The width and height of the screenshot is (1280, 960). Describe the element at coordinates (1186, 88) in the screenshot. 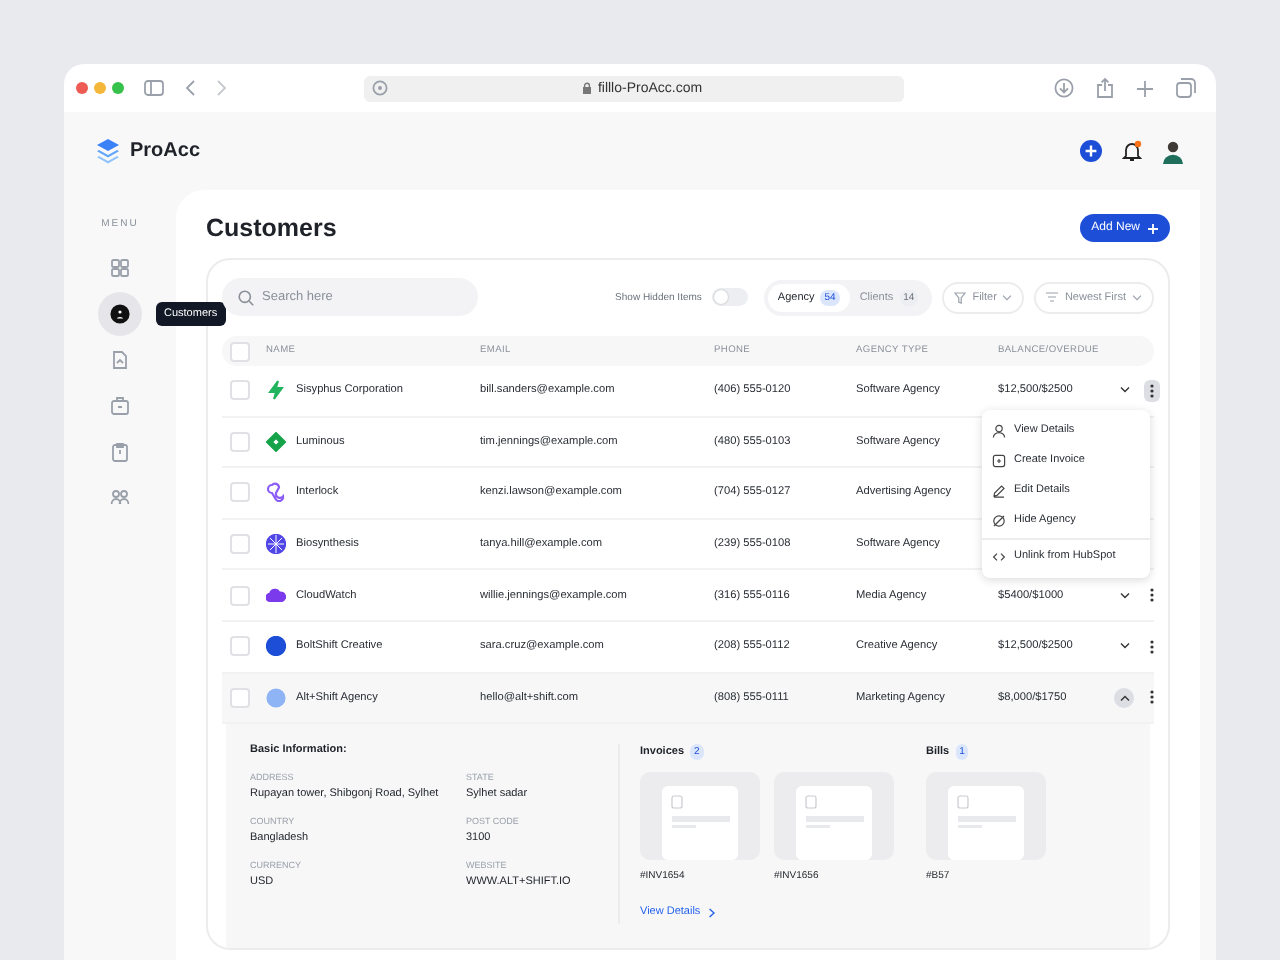

I see `tabs-icon` at that location.